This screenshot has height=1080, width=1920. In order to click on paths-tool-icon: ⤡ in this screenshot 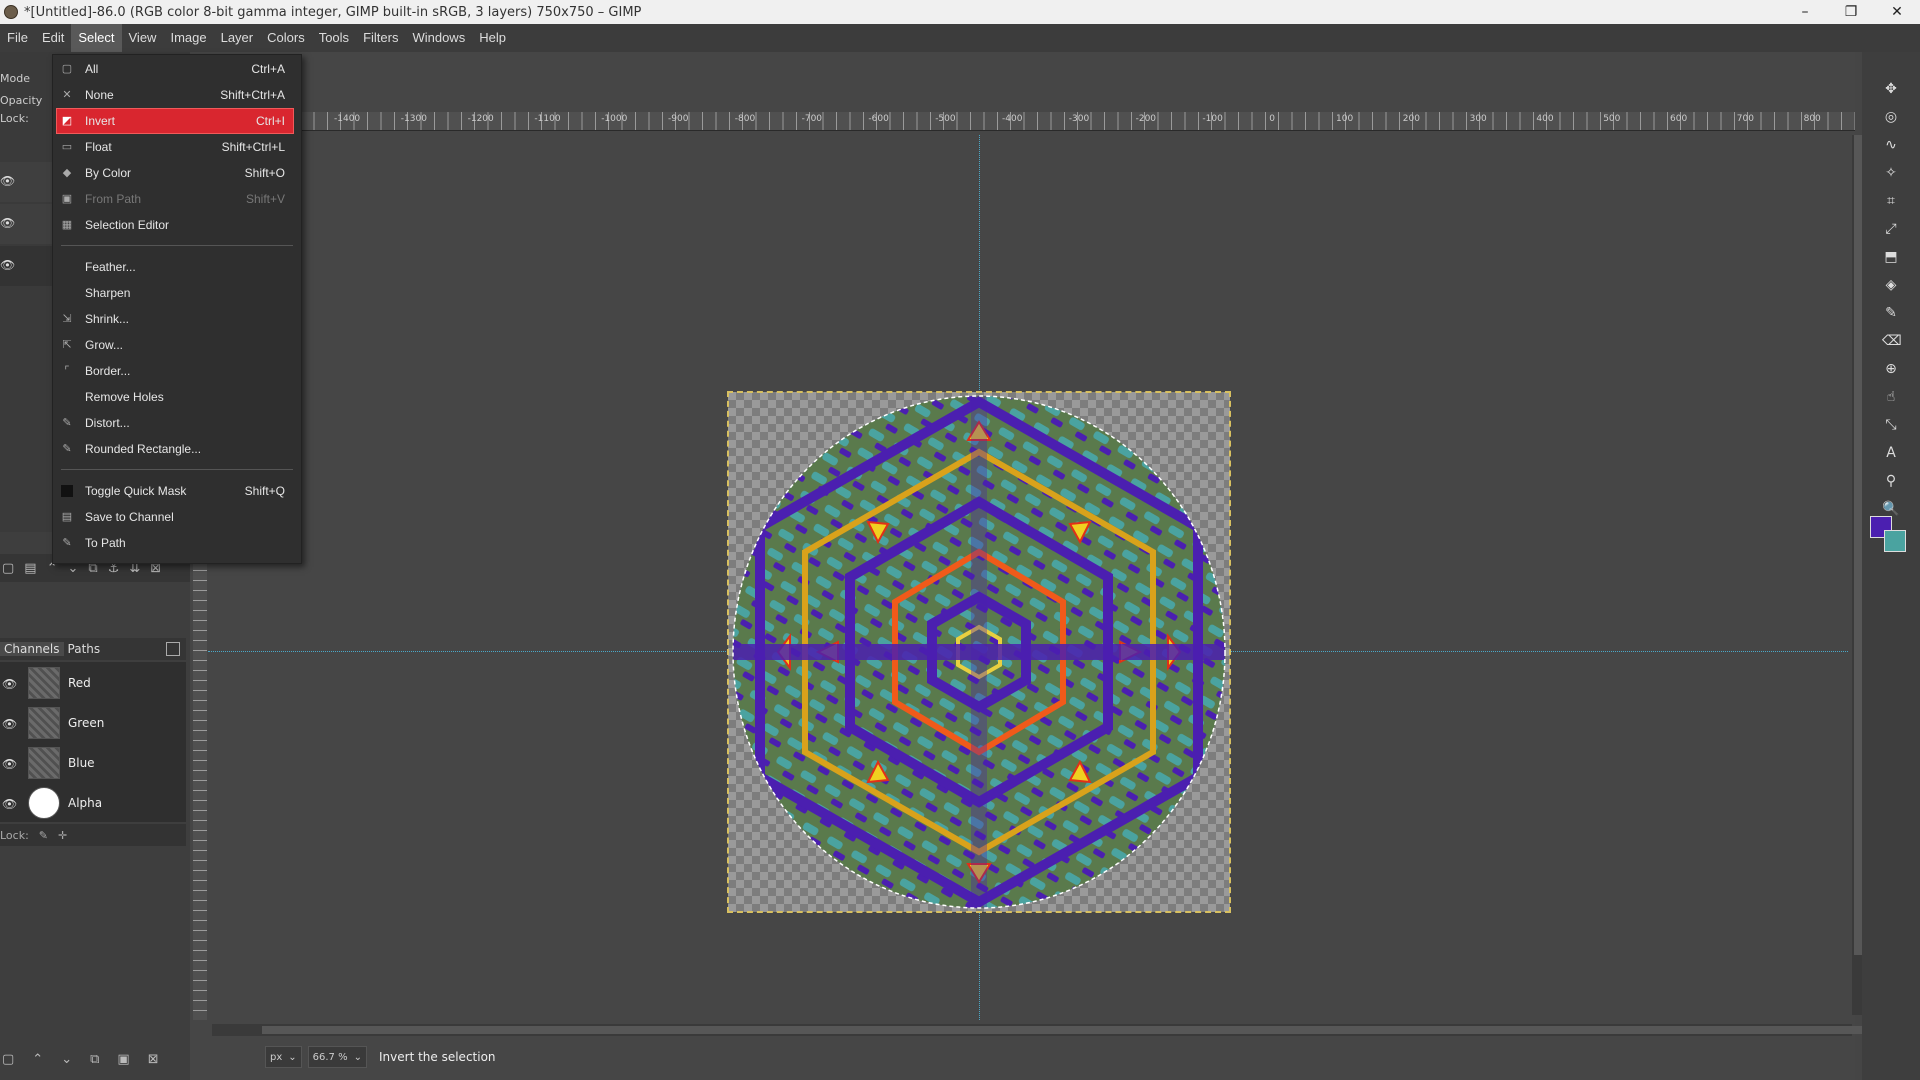, I will do `click(1891, 425)`.